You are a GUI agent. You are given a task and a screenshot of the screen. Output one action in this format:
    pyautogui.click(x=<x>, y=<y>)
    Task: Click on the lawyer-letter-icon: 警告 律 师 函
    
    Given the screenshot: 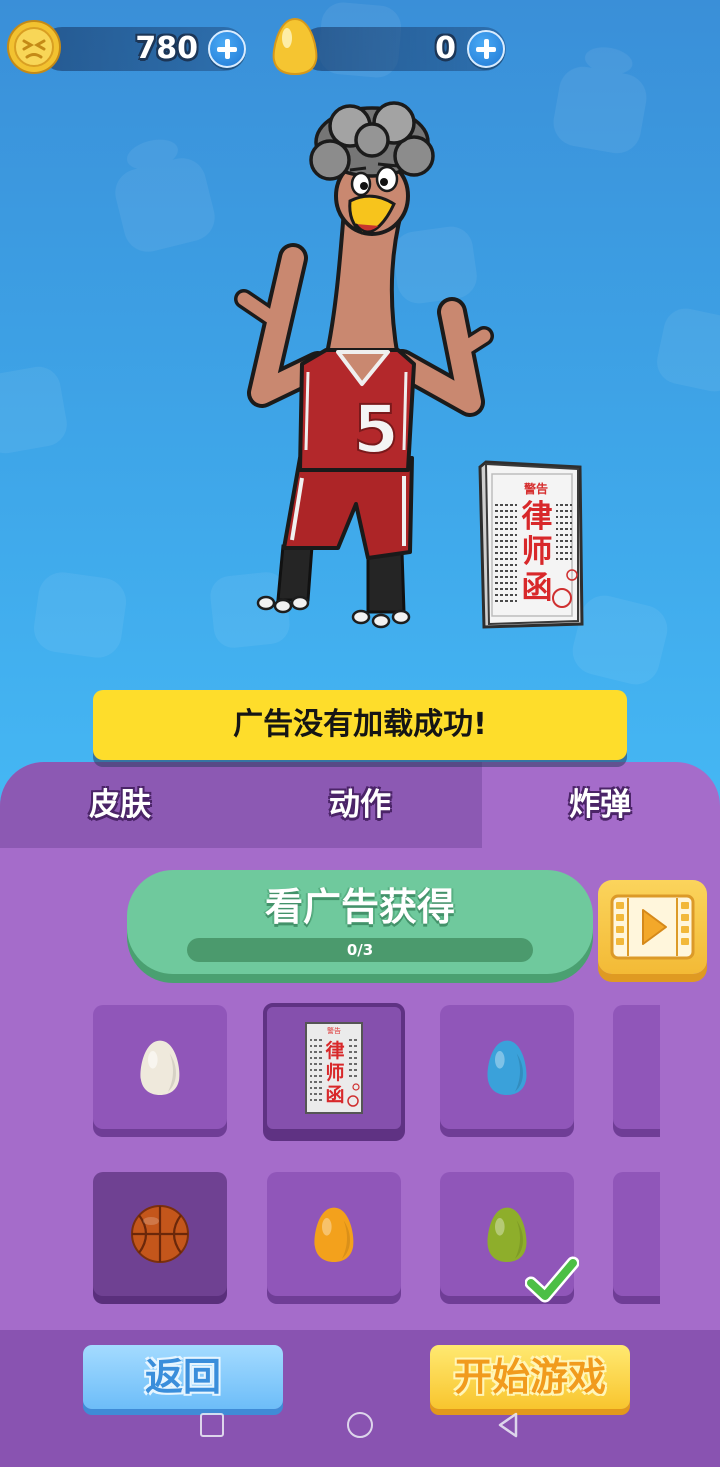 What is the action you would take?
    pyautogui.click(x=334, y=1068)
    